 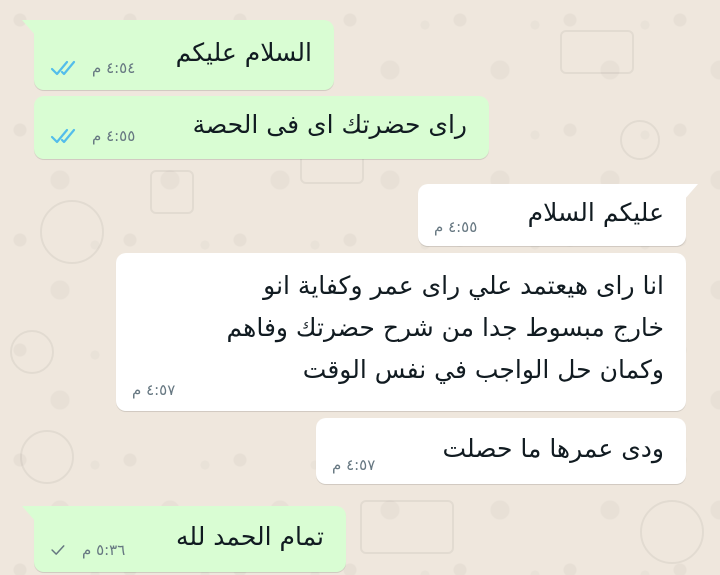 What do you see at coordinates (595, 212) in the screenshot?
I see `message-text: عليكم السلام` at bounding box center [595, 212].